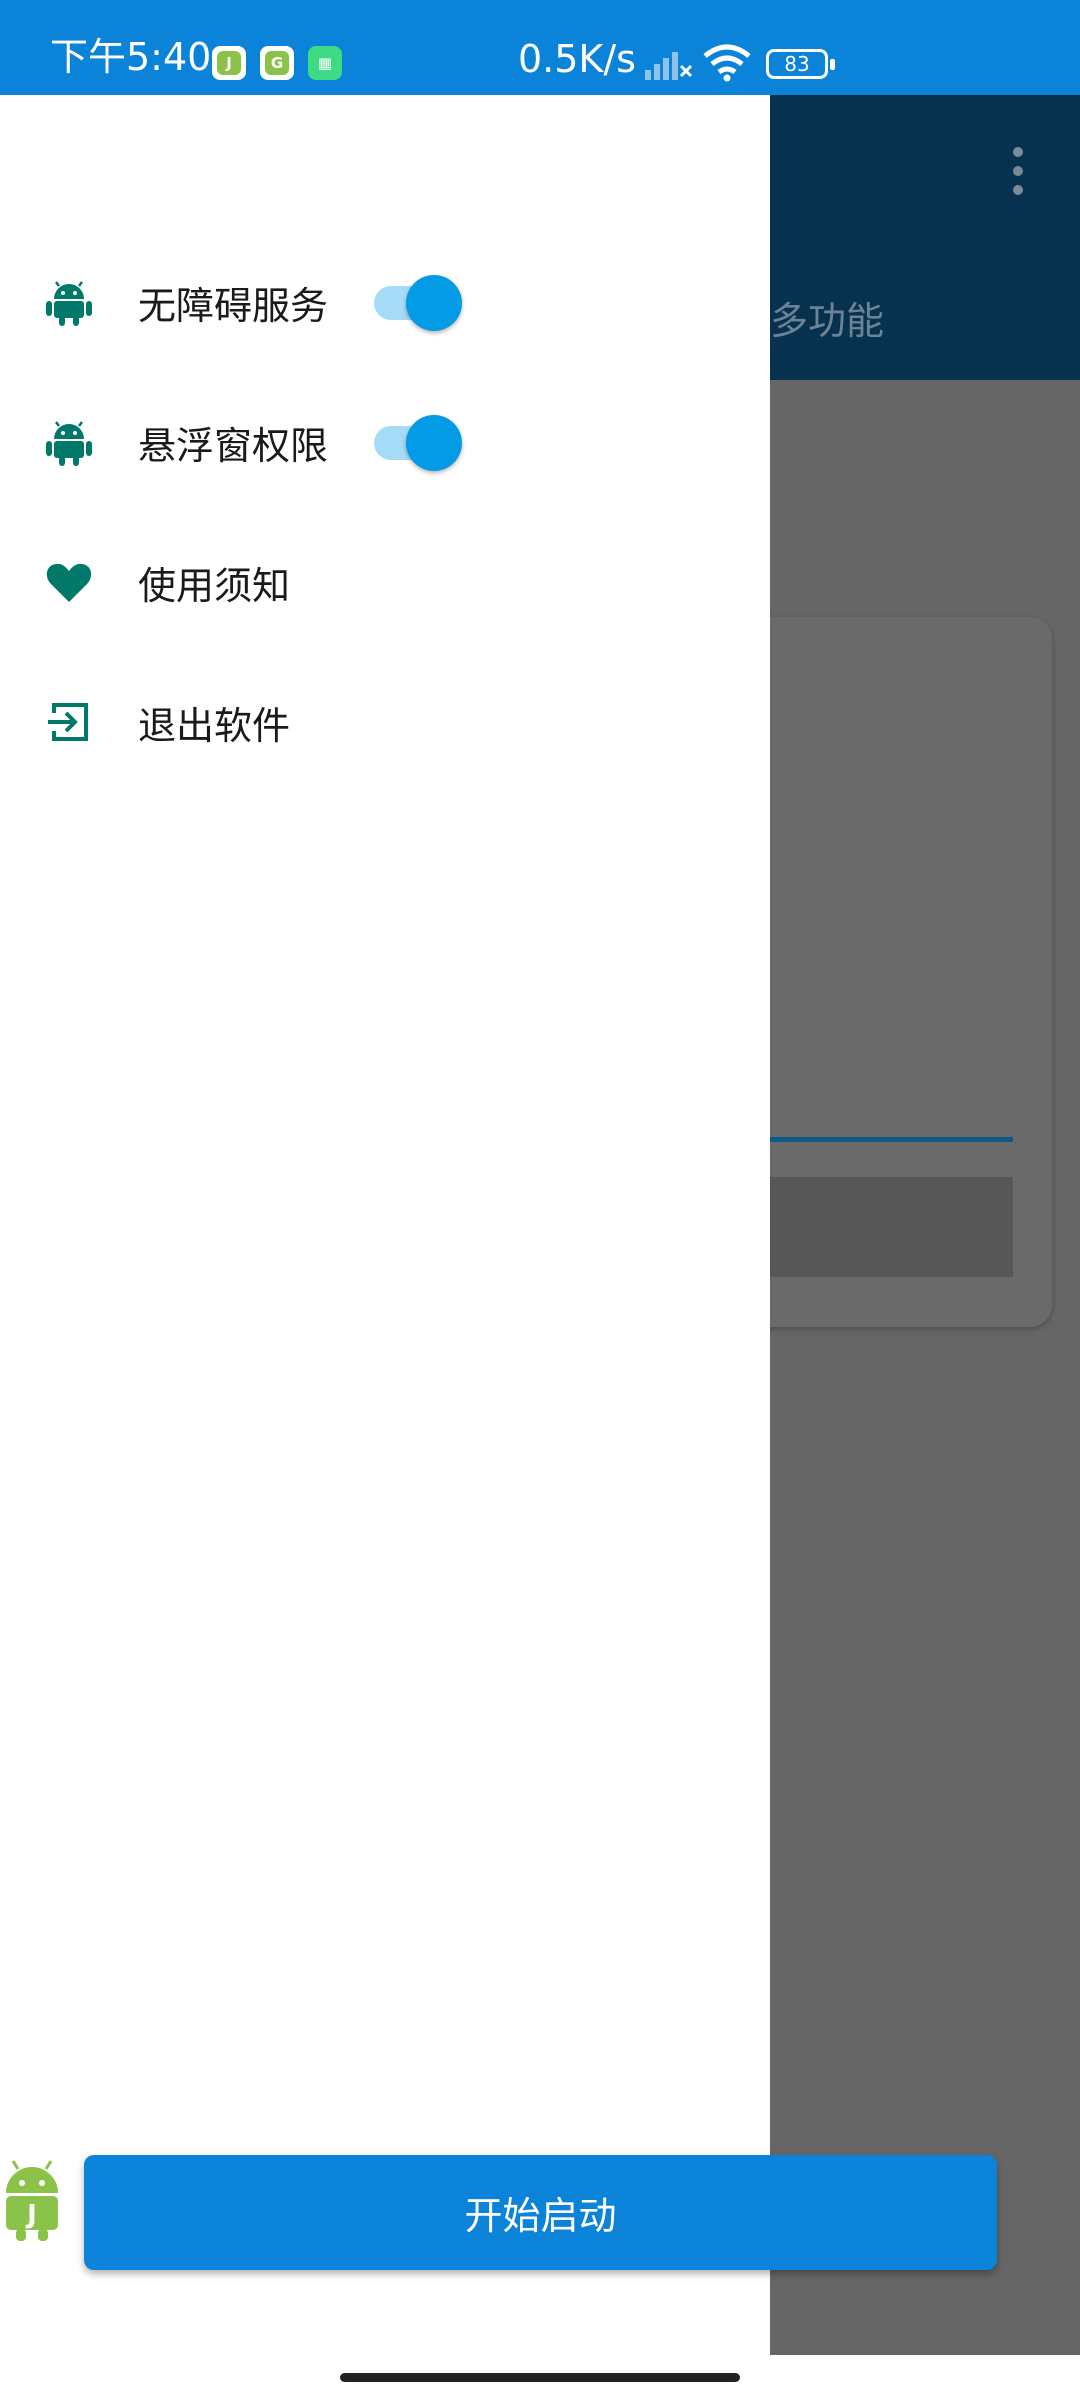 The image size is (1080, 2400). What do you see at coordinates (727, 63) in the screenshot?
I see `wifi-icon` at bounding box center [727, 63].